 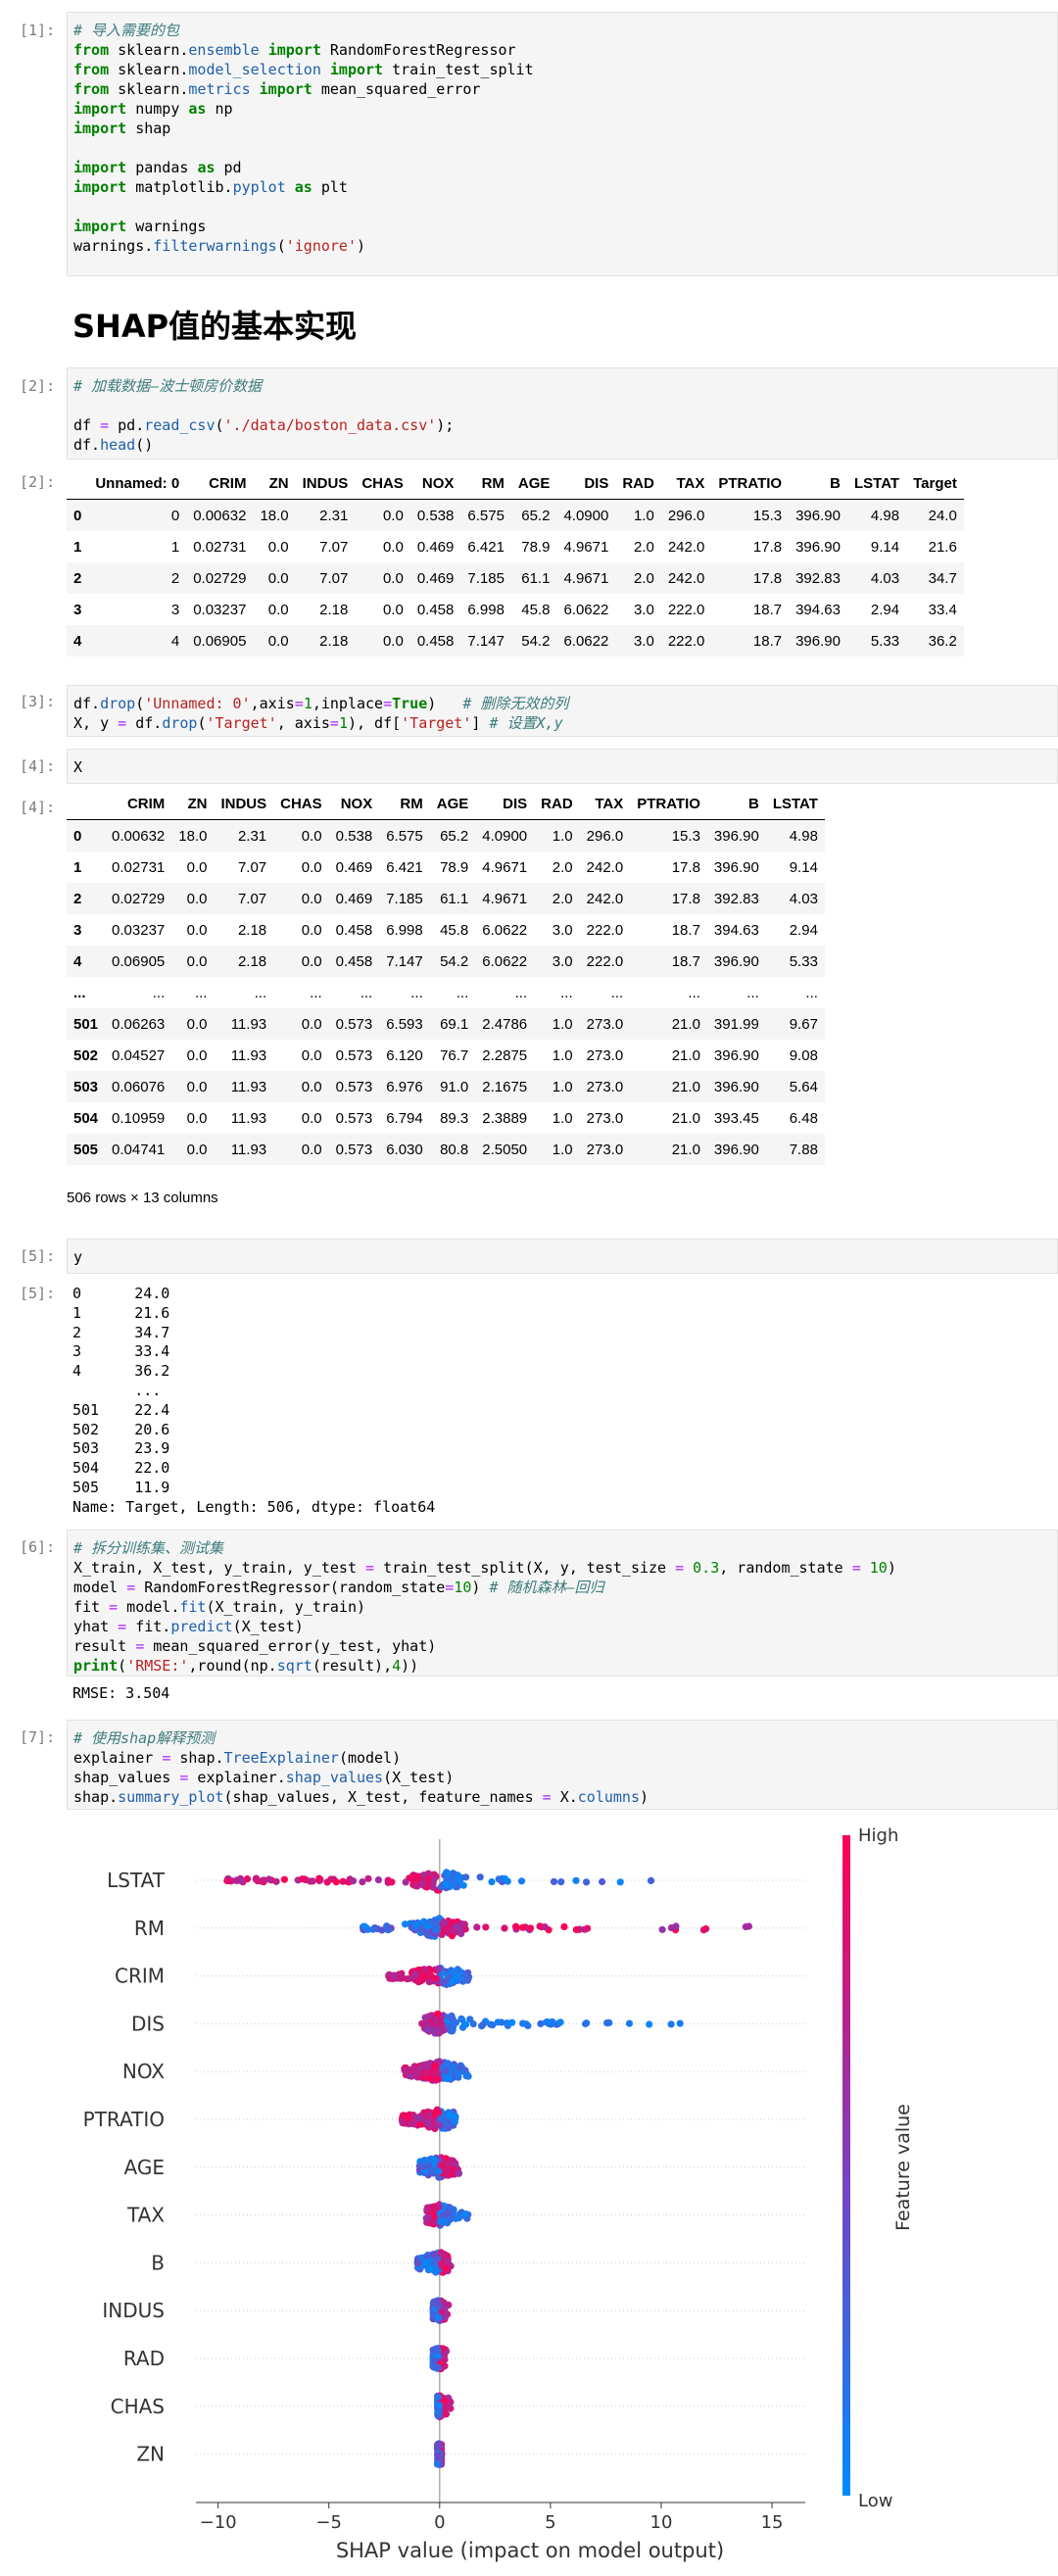 I want to click on column-header: TAX, so click(x=605, y=804).